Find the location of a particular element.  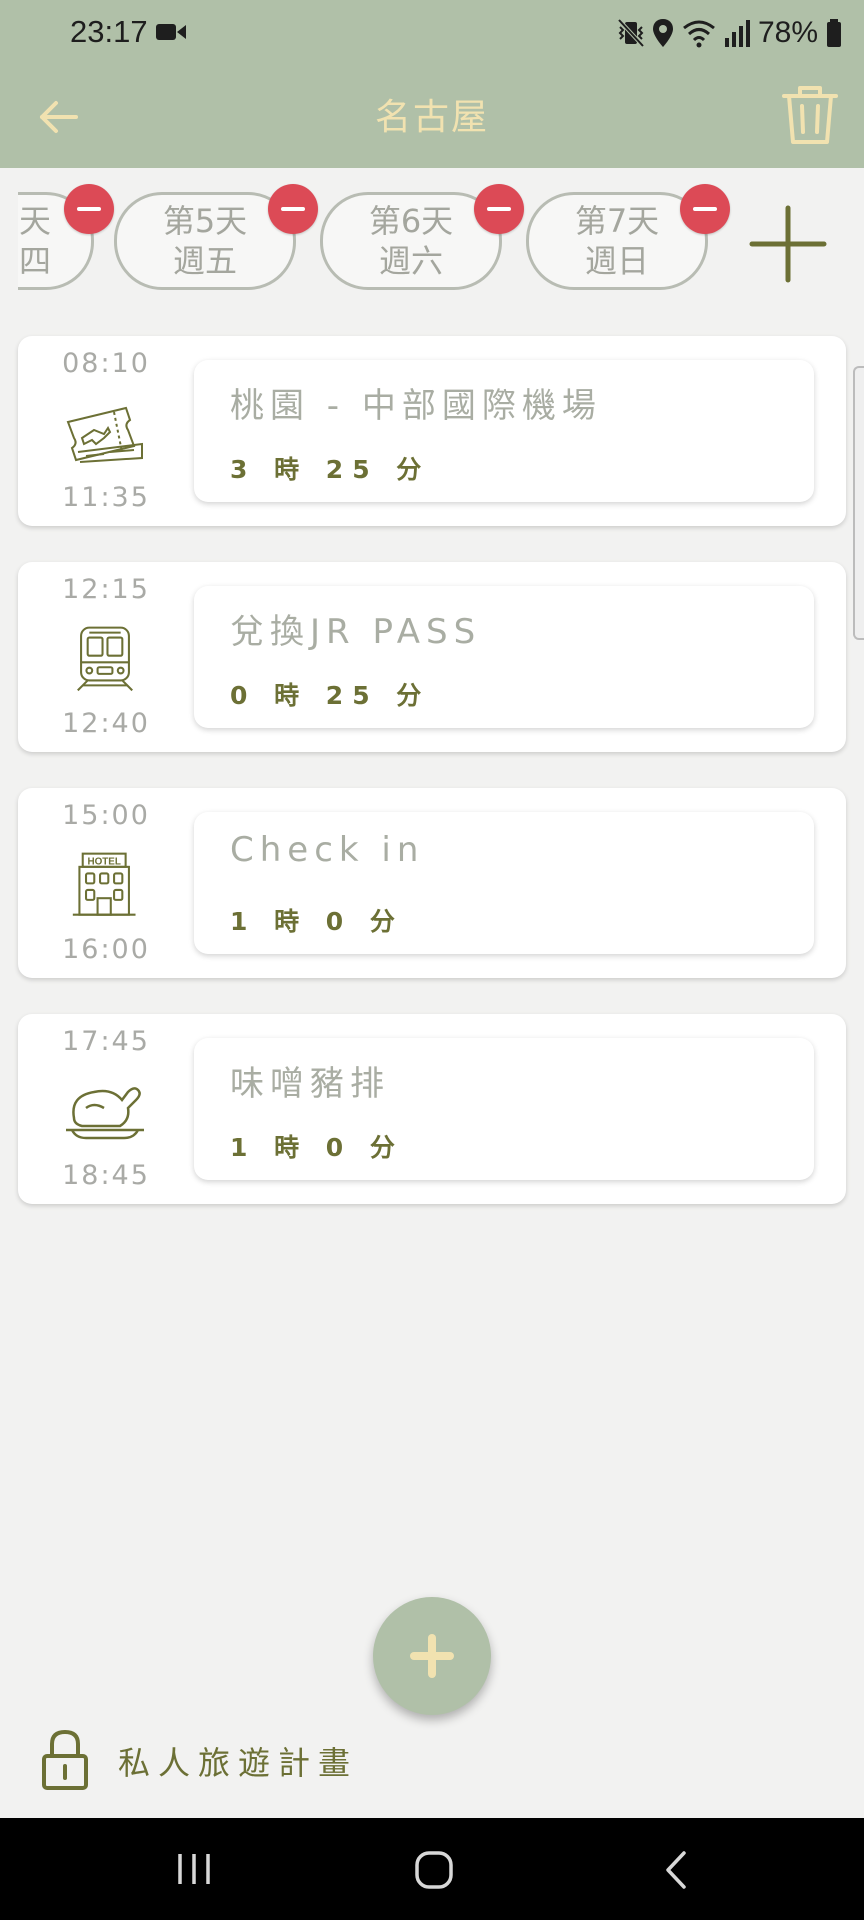

day-tabs: 天 四 第5天 週五 第6天 週六 第7天 週日 is located at coordinates (441, 234).